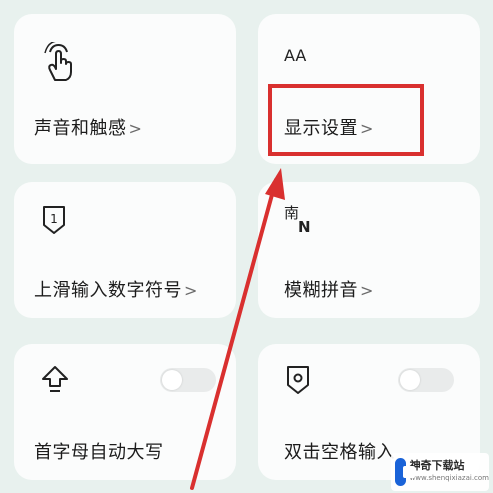 The width and height of the screenshot is (493, 493). I want to click on watermark-subtitle: www.shenqixiazai.com, so click(449, 478).